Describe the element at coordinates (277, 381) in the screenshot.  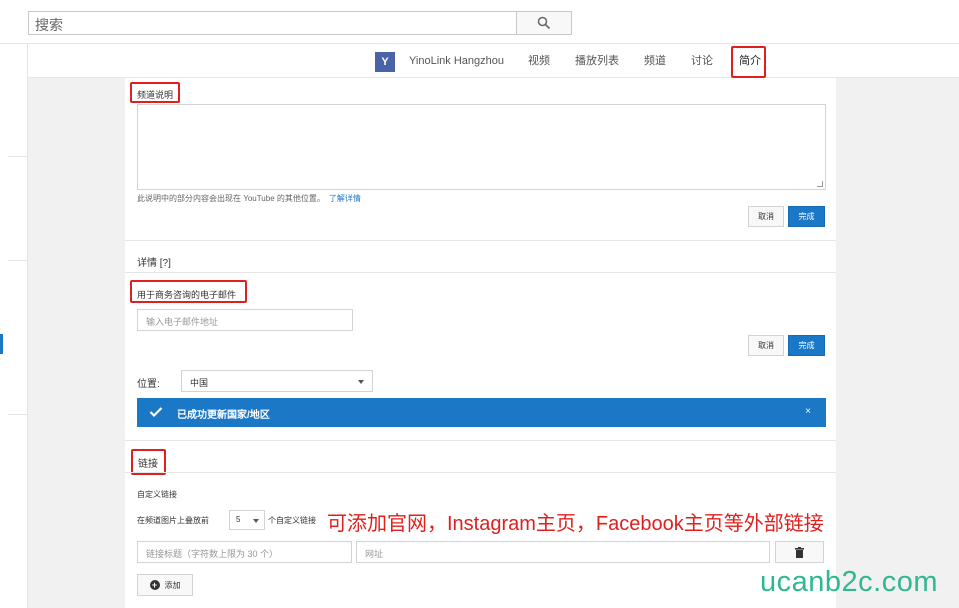
I see `country-select: 中国` at that location.